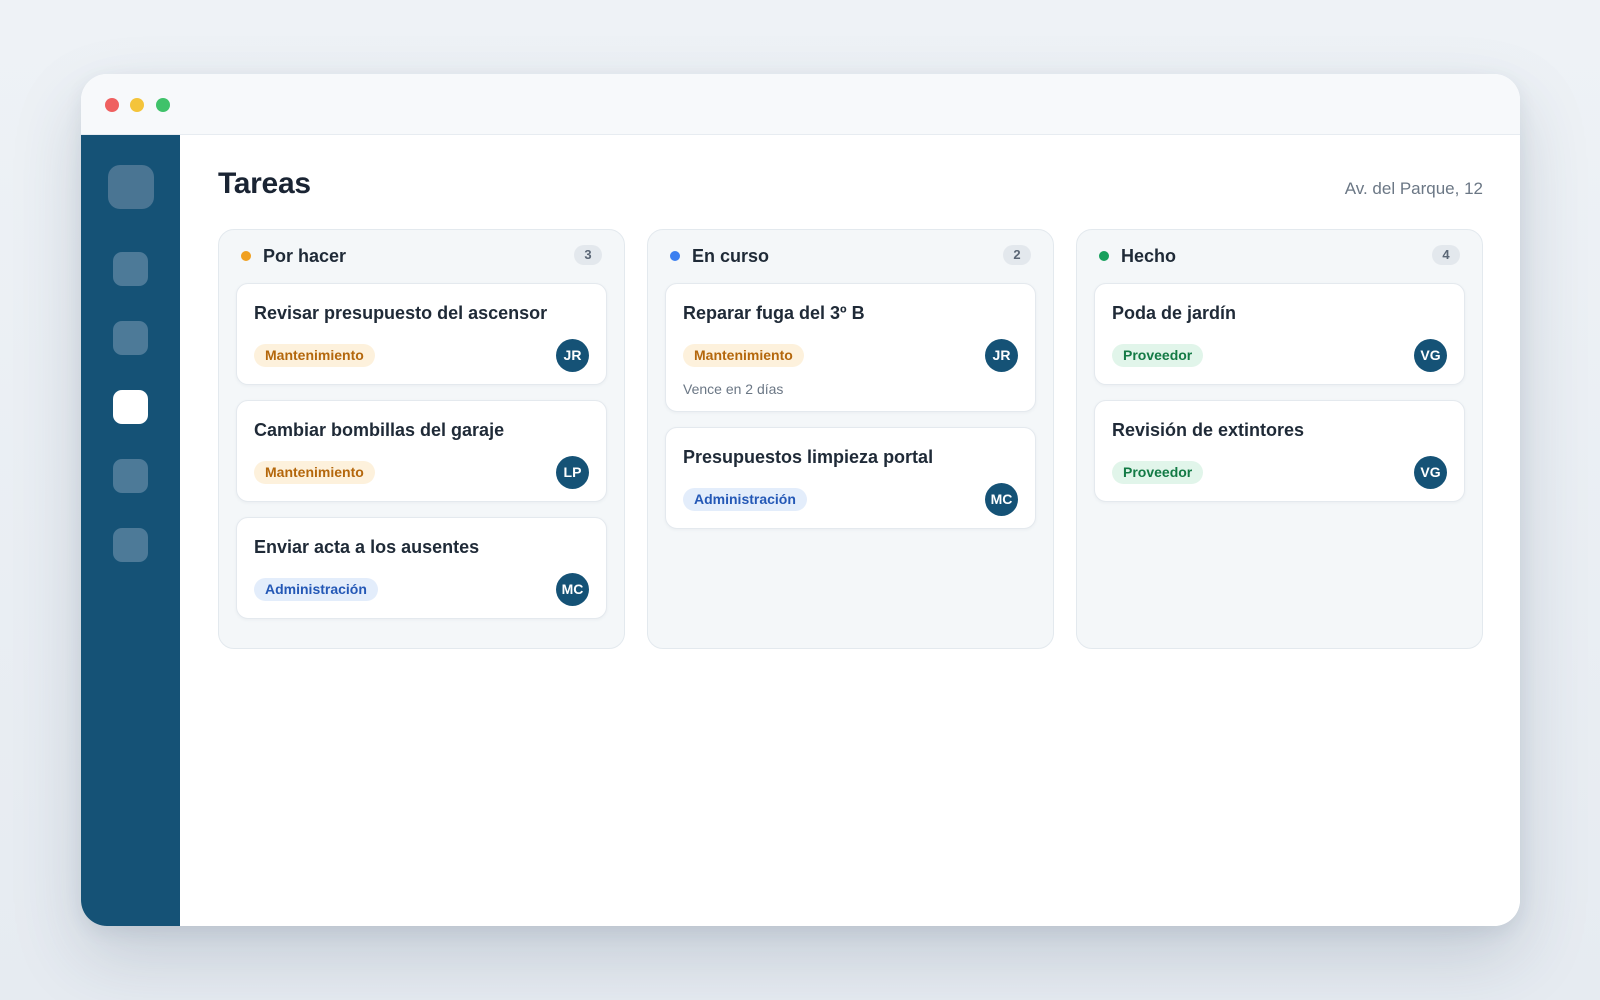 Image resolution: width=1600 pixels, height=1000 pixels. I want to click on task-card: Poda de jardín Proveedor VG, so click(1279, 334).